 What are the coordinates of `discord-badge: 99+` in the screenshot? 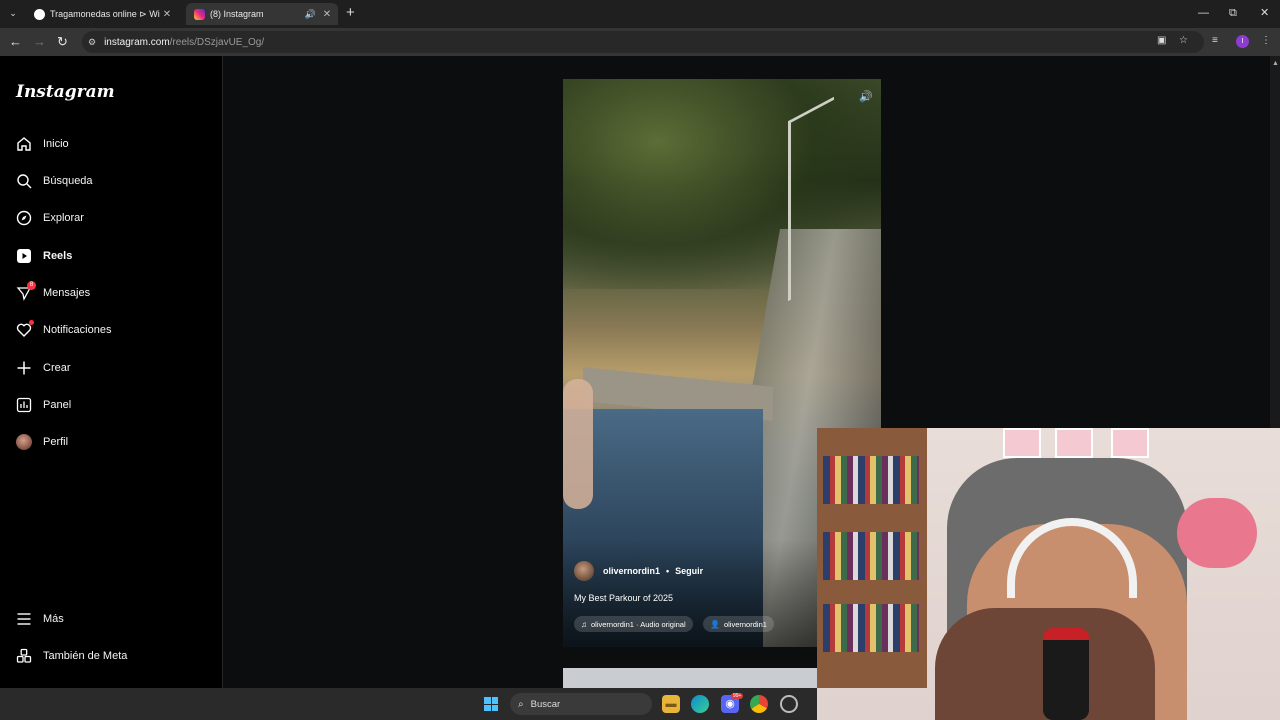 It's located at (737, 696).